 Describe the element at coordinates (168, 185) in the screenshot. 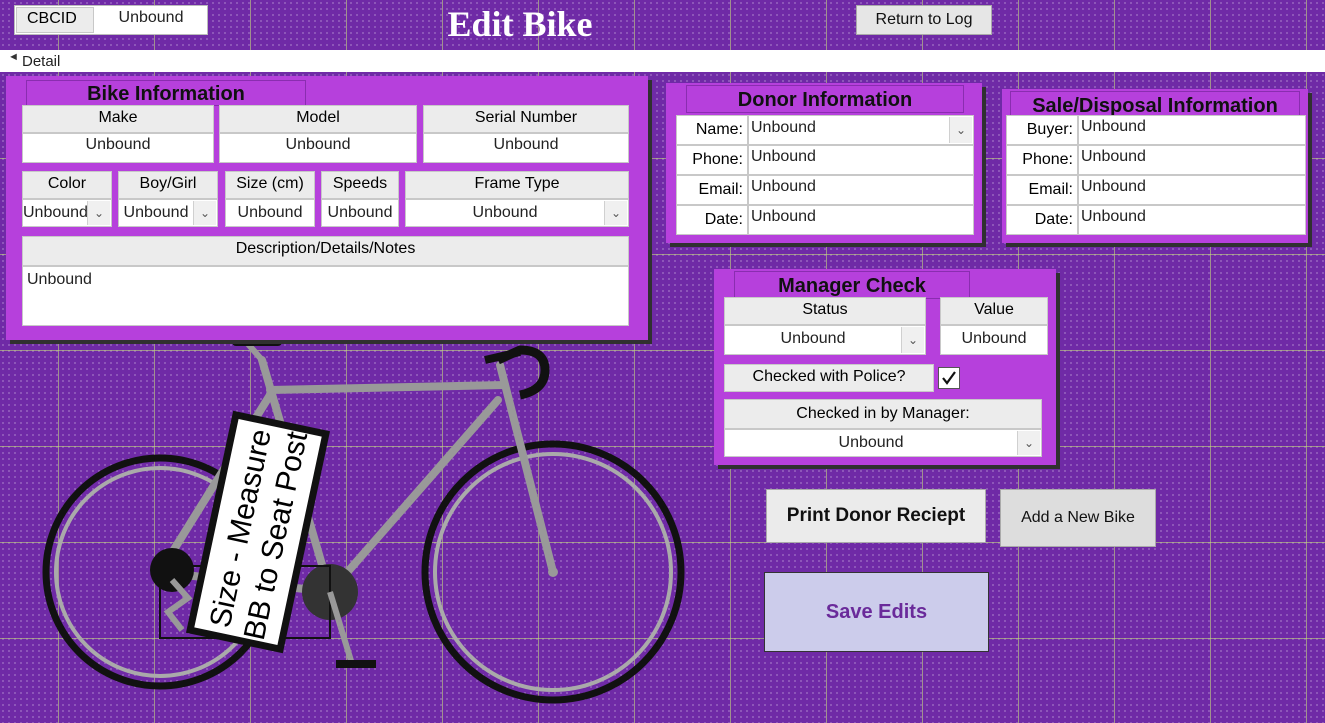

I see `boy-girl-label: Boy/Girl` at that location.